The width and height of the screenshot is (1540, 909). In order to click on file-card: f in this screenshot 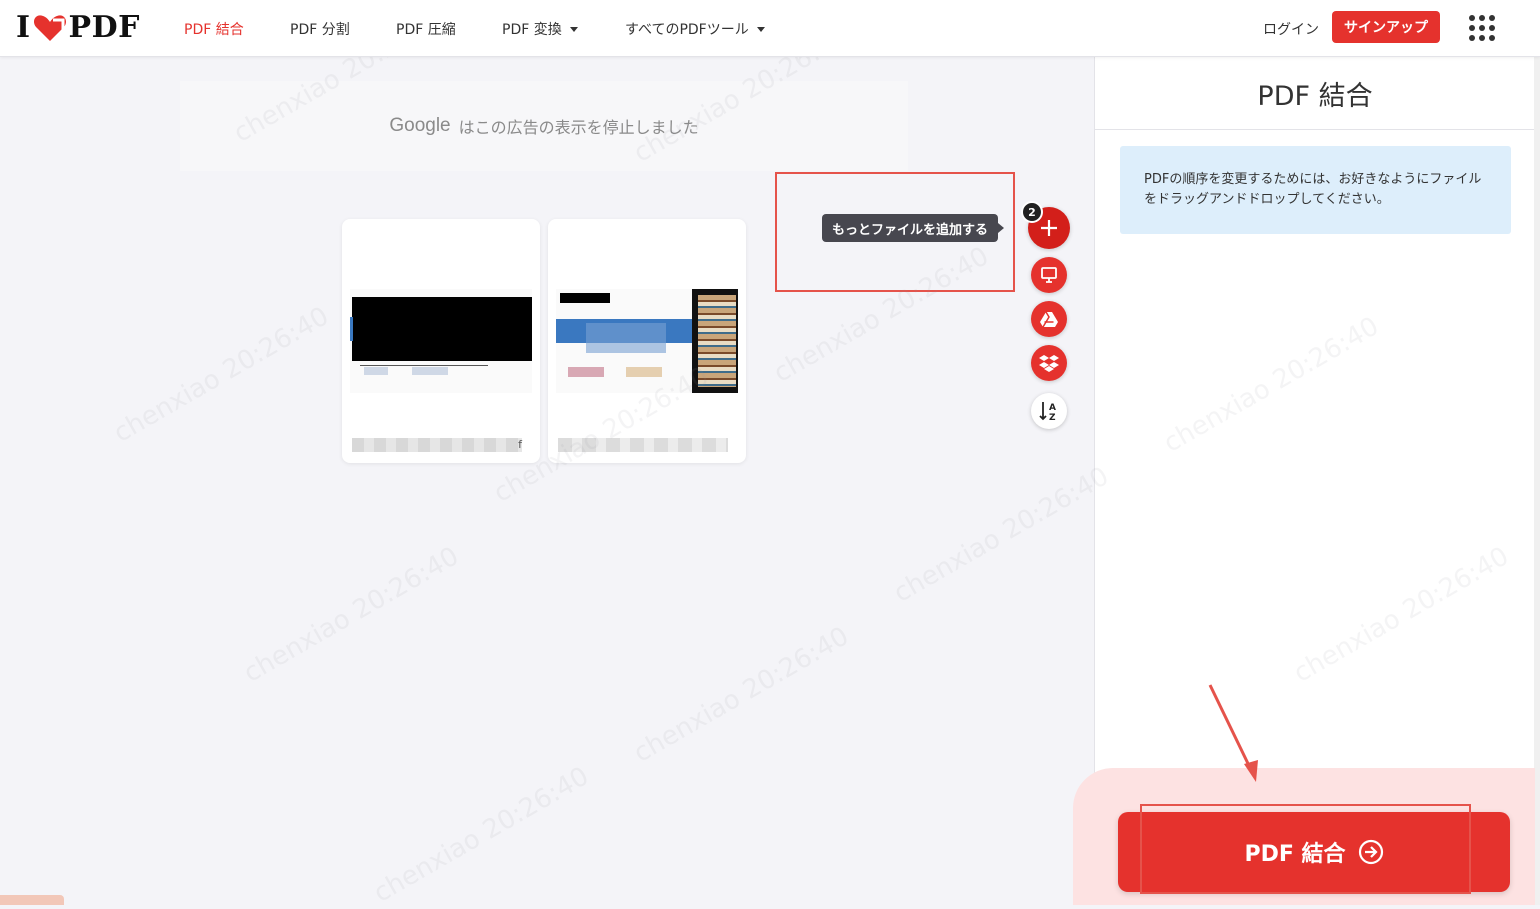, I will do `click(441, 341)`.